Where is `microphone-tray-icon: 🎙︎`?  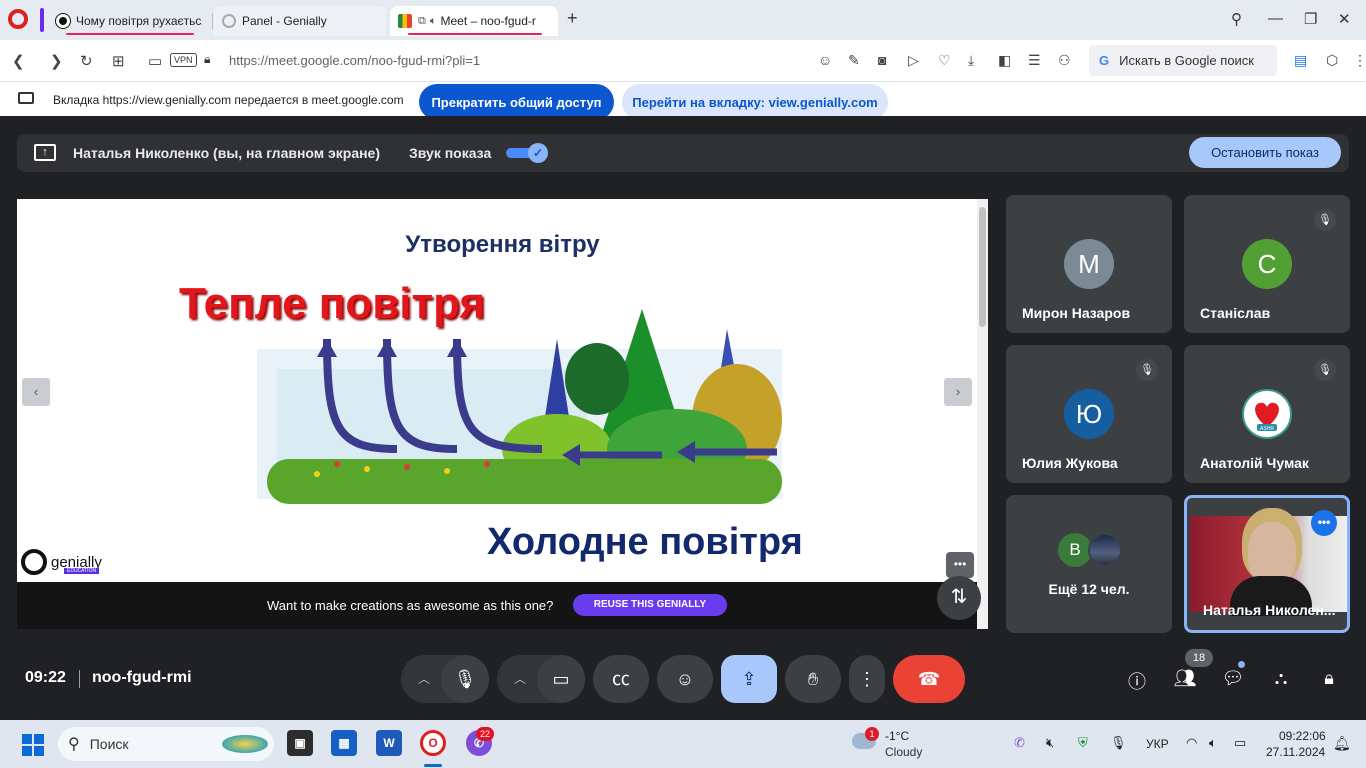
microphone-tray-icon: 🎙︎ is located at coordinates (1118, 743).